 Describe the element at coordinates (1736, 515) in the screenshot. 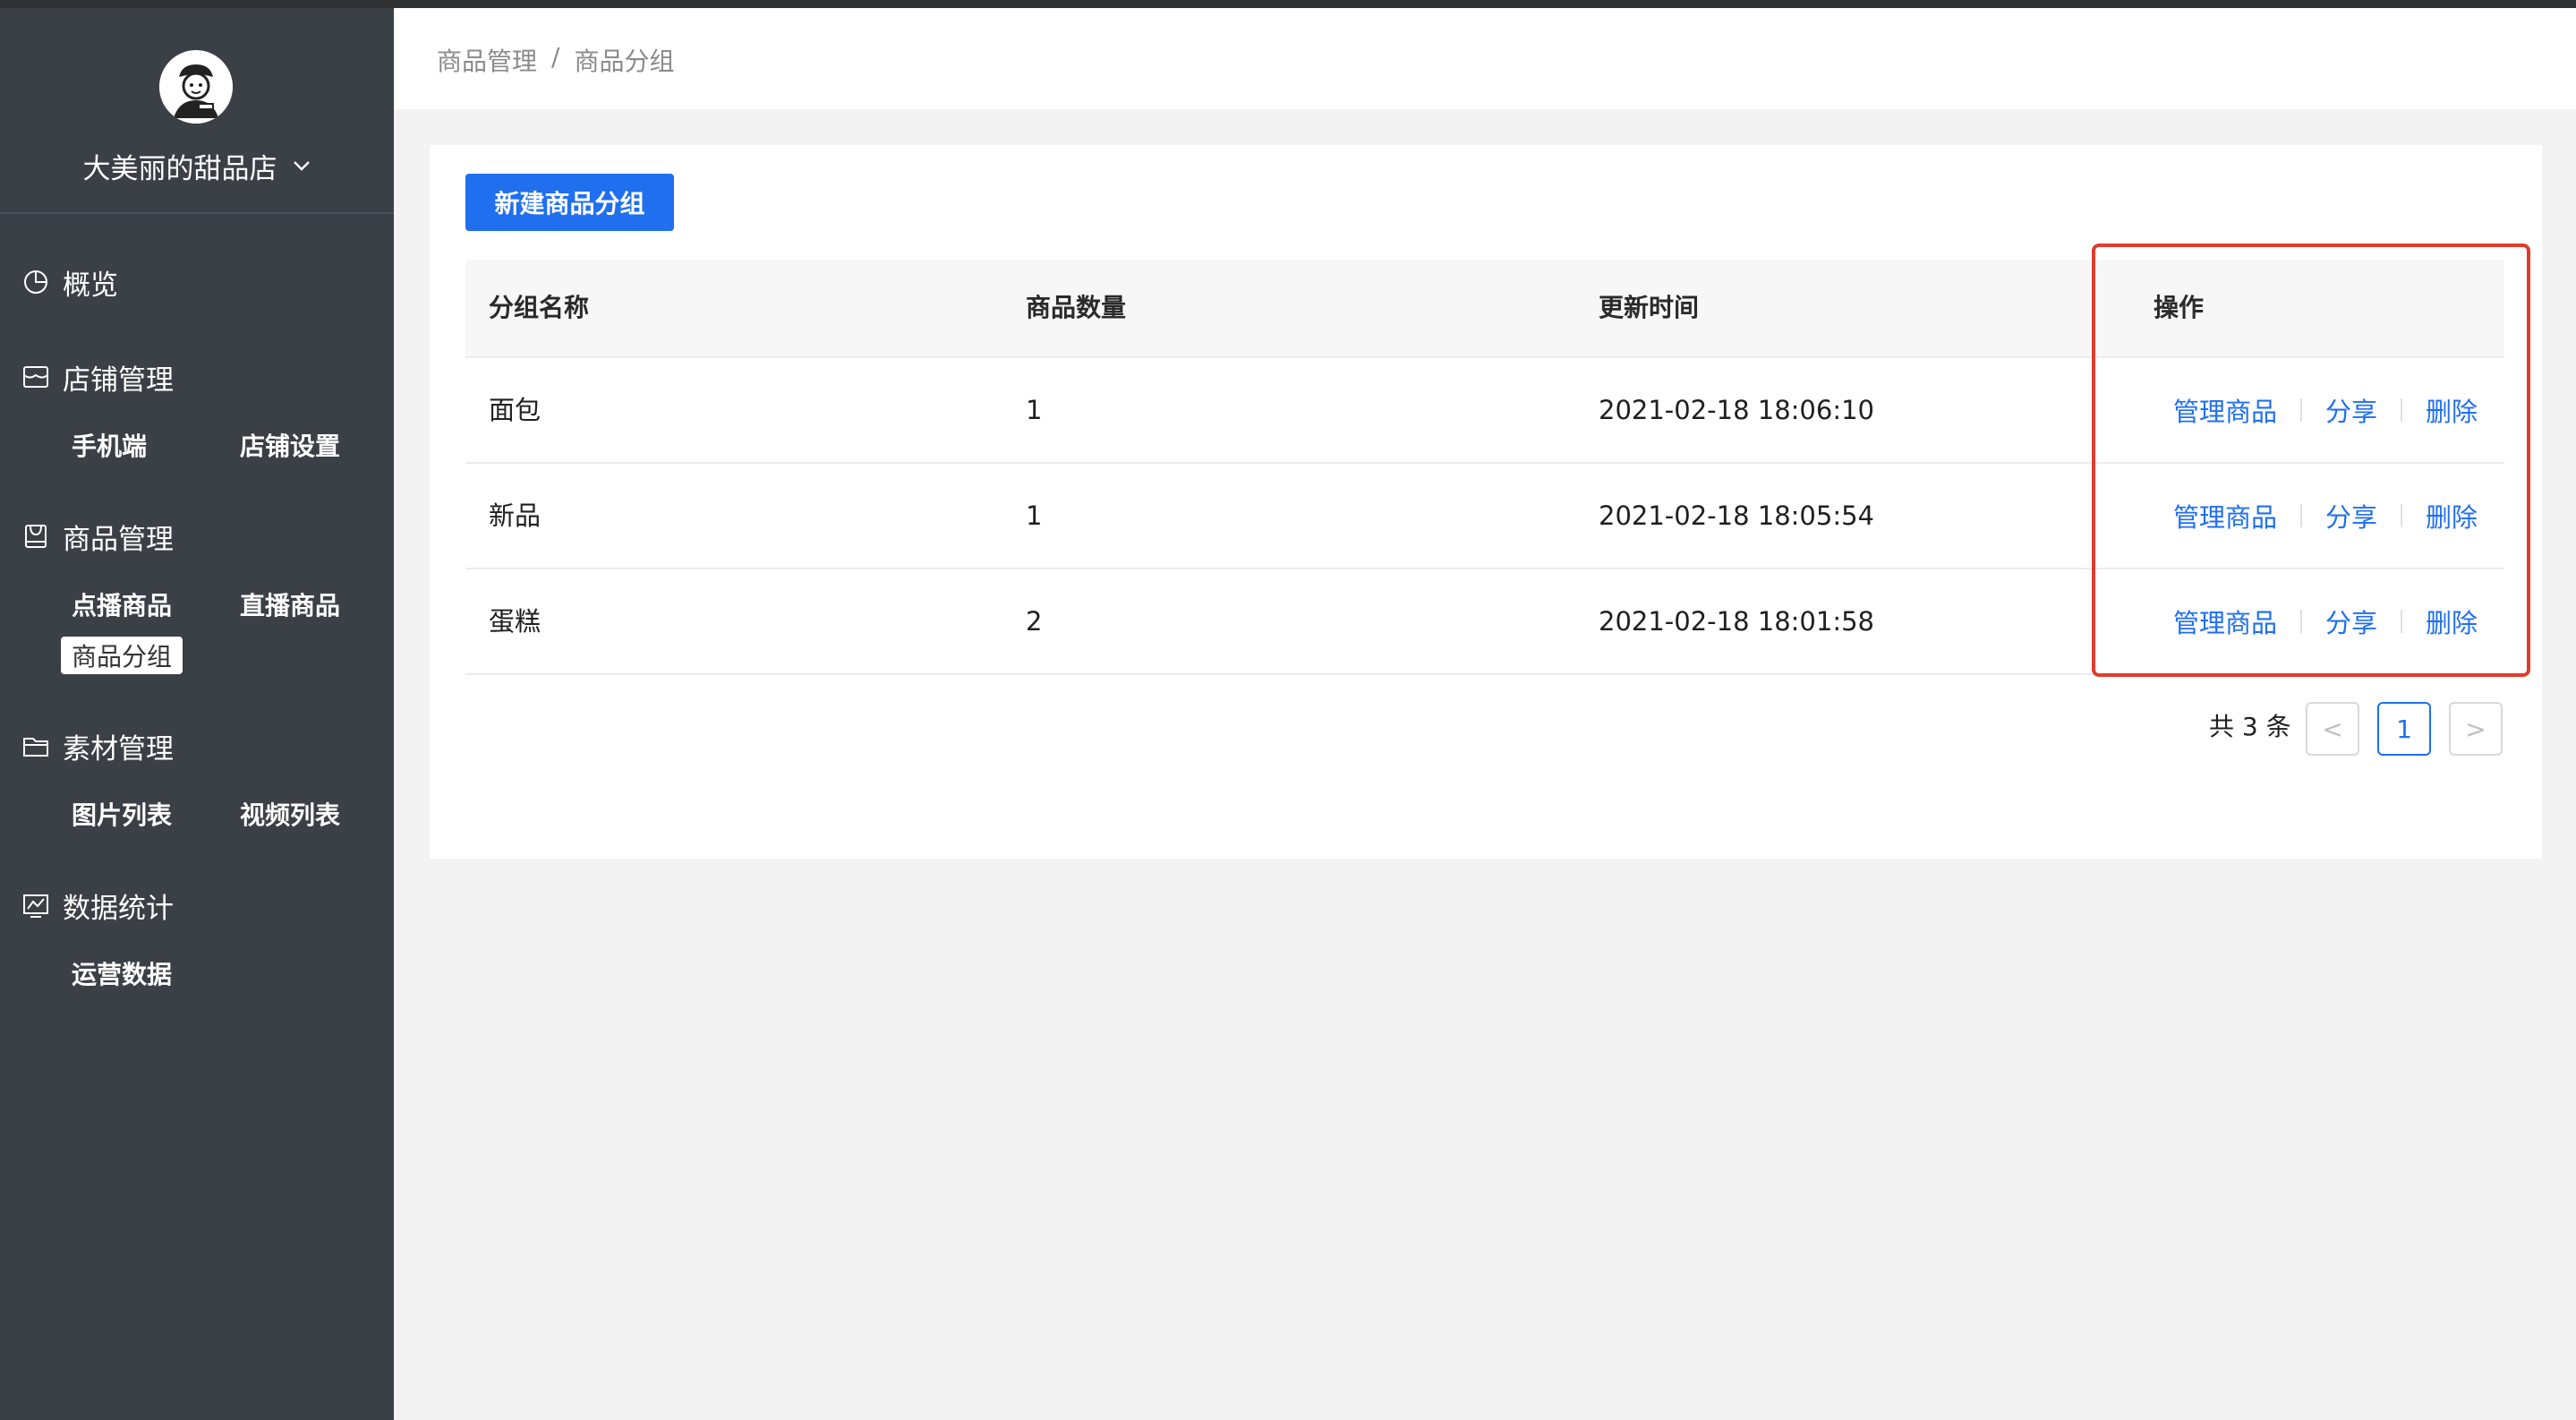

I see `updated-time-cell: 2021-02-18 18:05:54` at that location.